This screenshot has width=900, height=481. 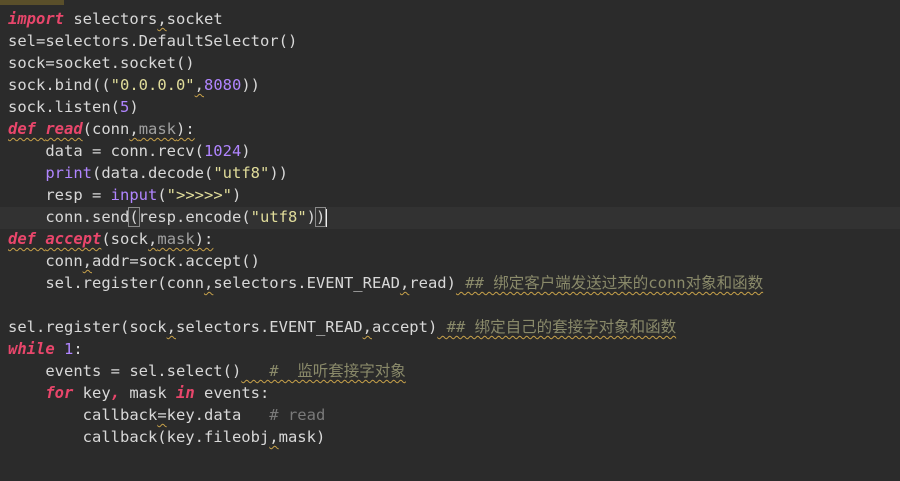 What do you see at coordinates (326, 217) in the screenshot?
I see `text-caret` at bounding box center [326, 217].